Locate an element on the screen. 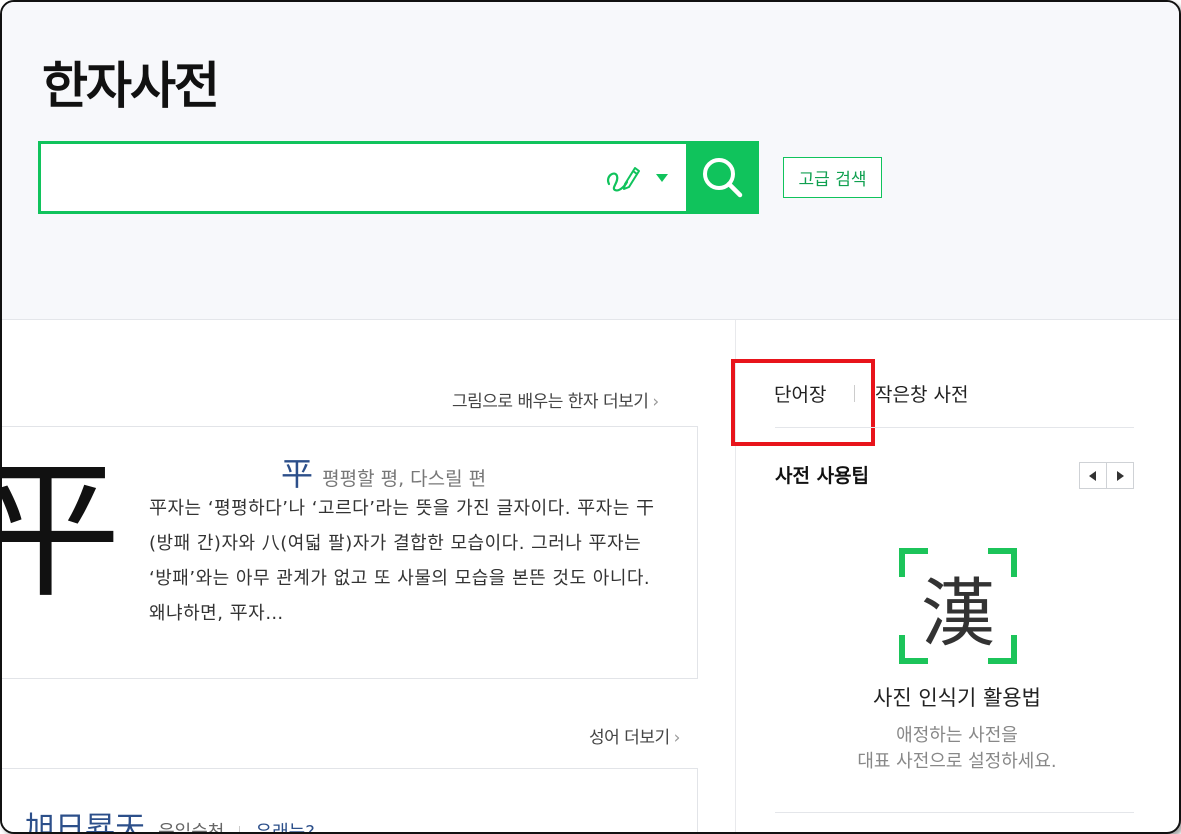 The image size is (1181, 834). prev-button is located at coordinates (1093, 475).